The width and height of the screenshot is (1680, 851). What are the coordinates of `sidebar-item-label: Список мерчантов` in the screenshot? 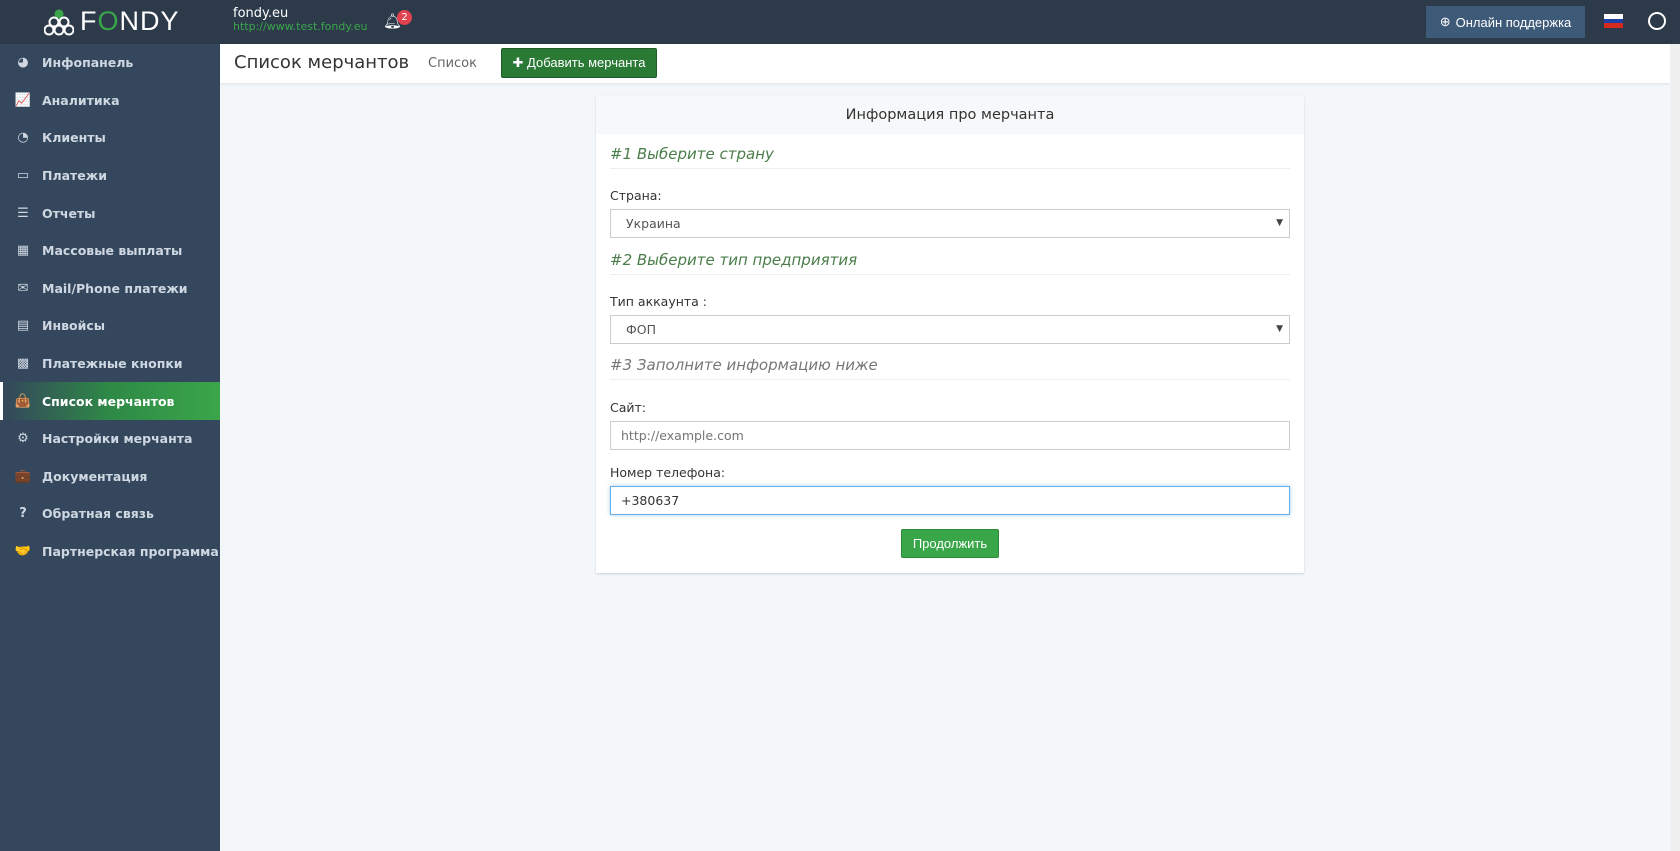 It's located at (108, 401).